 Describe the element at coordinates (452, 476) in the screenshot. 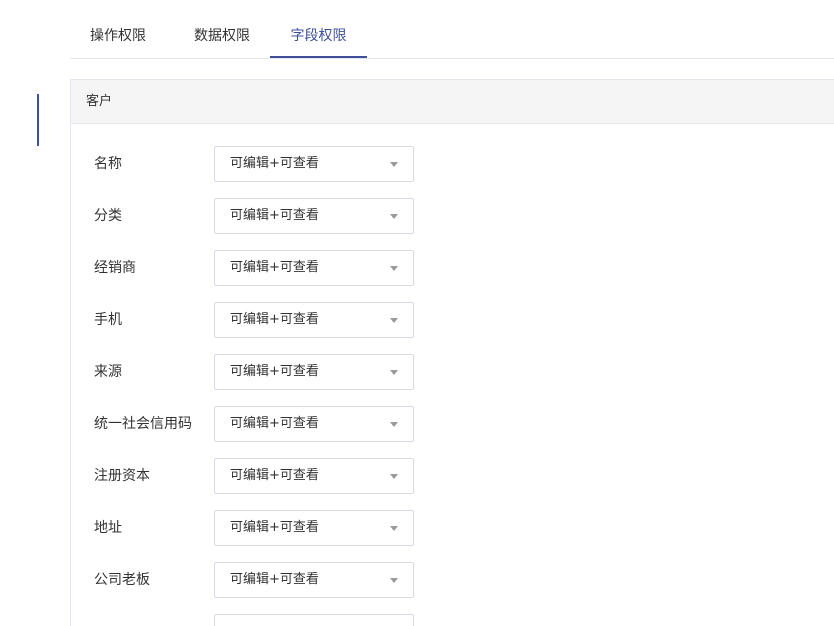

I see `field-row: 注册资本 可编辑+可查看` at that location.